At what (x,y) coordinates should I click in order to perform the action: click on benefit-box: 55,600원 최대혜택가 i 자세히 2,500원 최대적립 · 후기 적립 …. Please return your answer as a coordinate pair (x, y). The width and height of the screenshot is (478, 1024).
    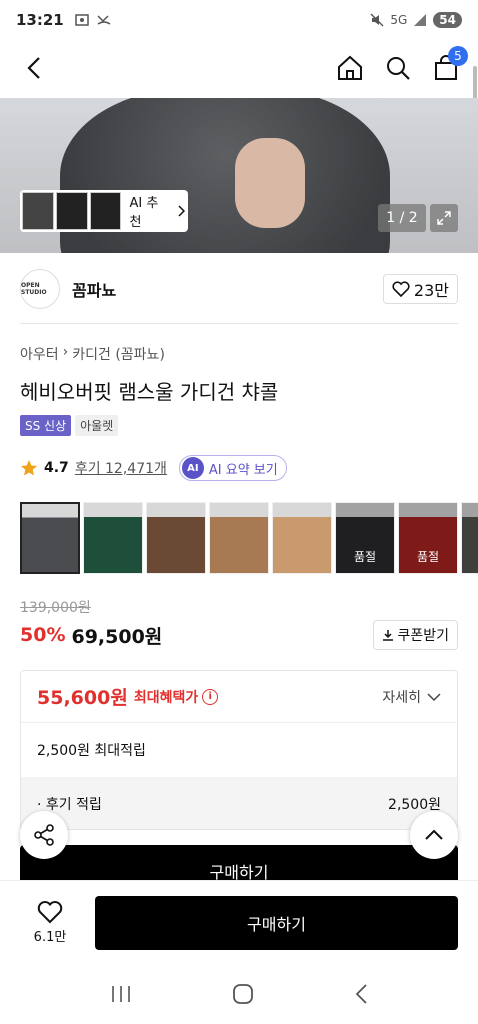
    Looking at the image, I should click on (239, 750).